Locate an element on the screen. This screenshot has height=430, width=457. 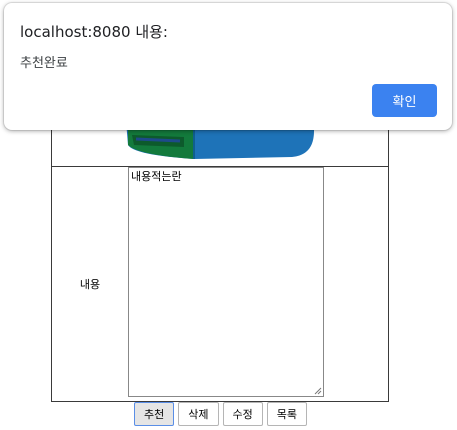
delete-button: 삭제 is located at coordinates (198, 414).